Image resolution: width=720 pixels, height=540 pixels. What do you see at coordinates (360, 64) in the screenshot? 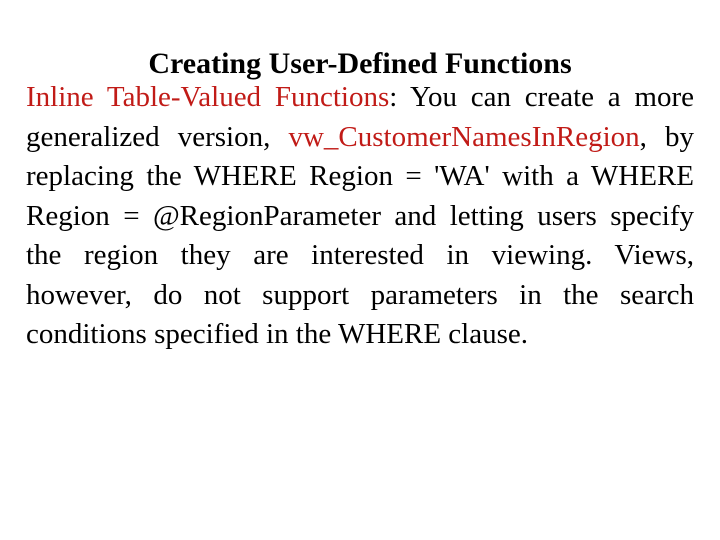
I see `page-title: Creating User-Defined Functions` at bounding box center [360, 64].